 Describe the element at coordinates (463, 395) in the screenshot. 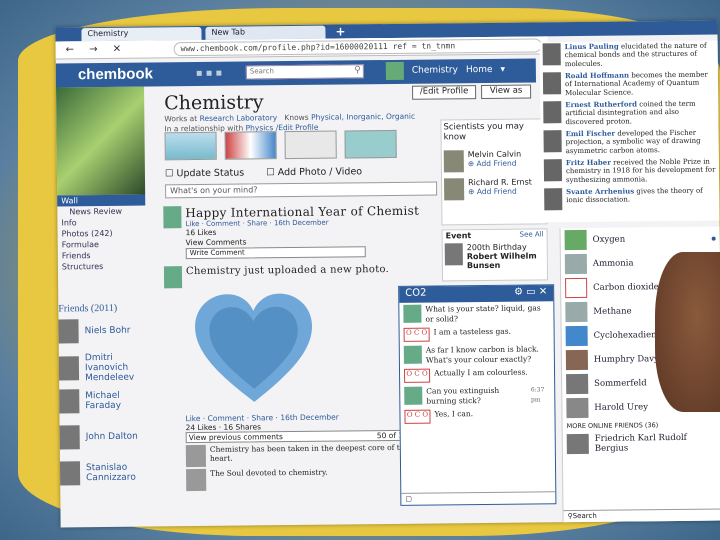

I see `chat-message-text: Can you extinguish burning stick?` at that location.